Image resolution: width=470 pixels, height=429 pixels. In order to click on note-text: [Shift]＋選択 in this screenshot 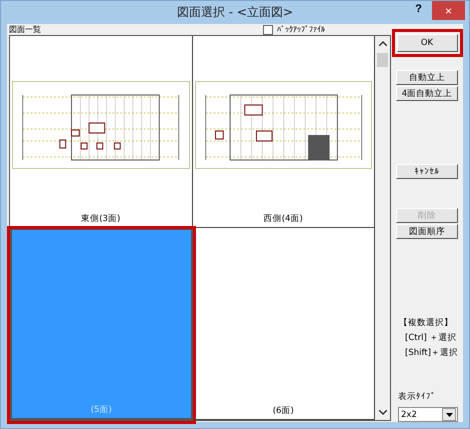, I will do `click(431, 353)`.